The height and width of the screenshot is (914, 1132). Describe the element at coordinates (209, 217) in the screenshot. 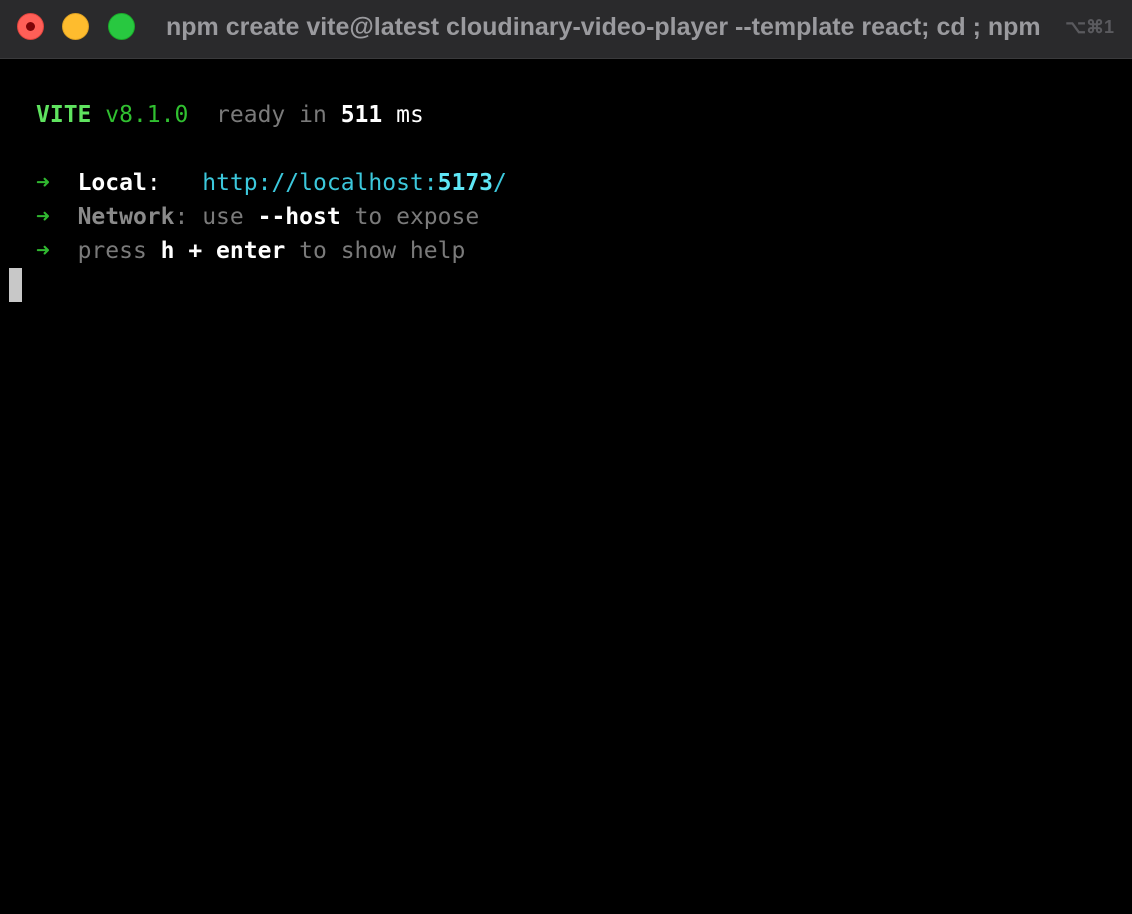

I see `network-text-before: : use` at that location.